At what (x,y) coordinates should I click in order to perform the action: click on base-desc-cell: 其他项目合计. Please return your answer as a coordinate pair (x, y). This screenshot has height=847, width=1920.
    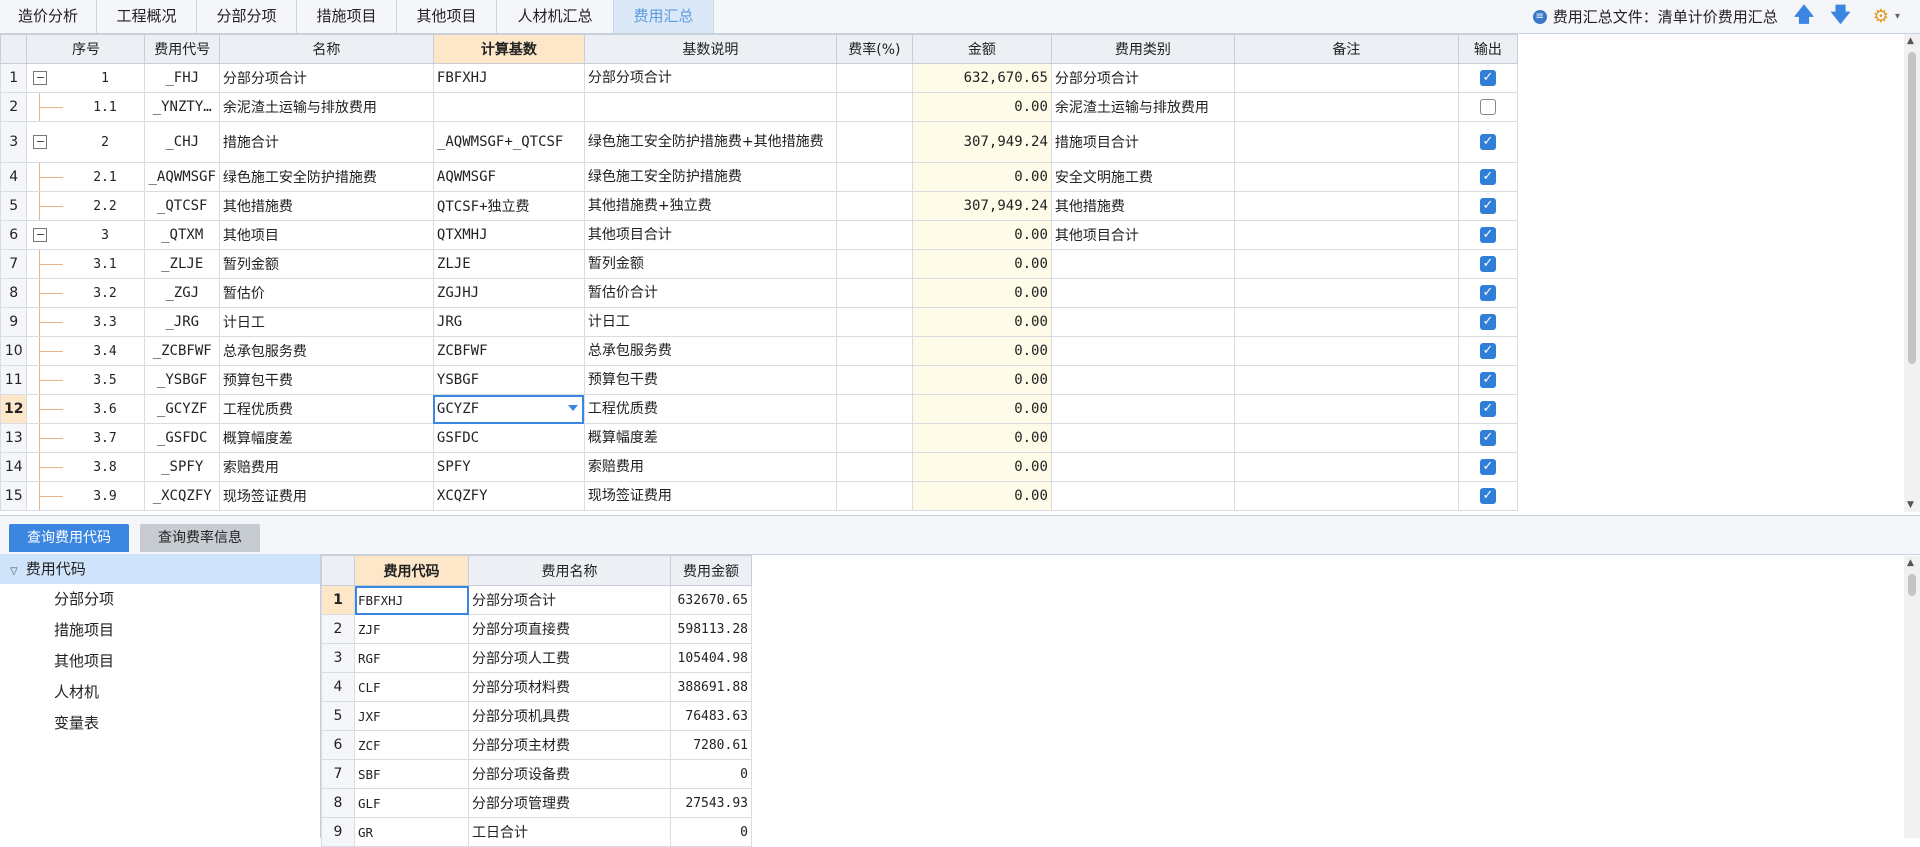
    Looking at the image, I should click on (710, 235).